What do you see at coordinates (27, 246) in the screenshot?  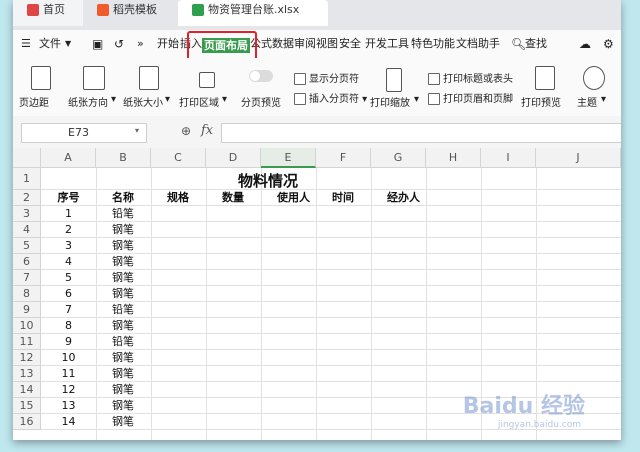 I see `row-header: 5` at bounding box center [27, 246].